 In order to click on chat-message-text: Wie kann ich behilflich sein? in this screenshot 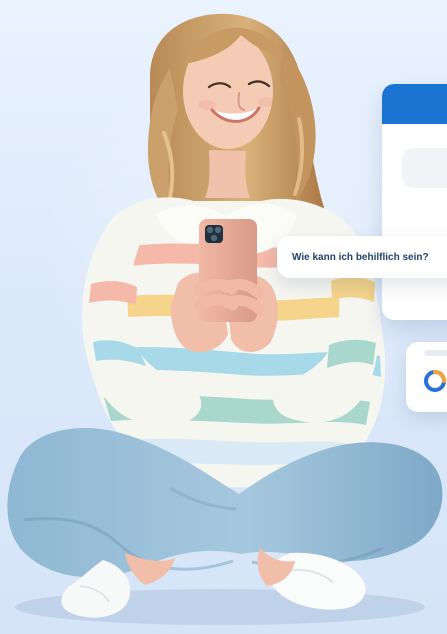, I will do `click(360, 257)`.